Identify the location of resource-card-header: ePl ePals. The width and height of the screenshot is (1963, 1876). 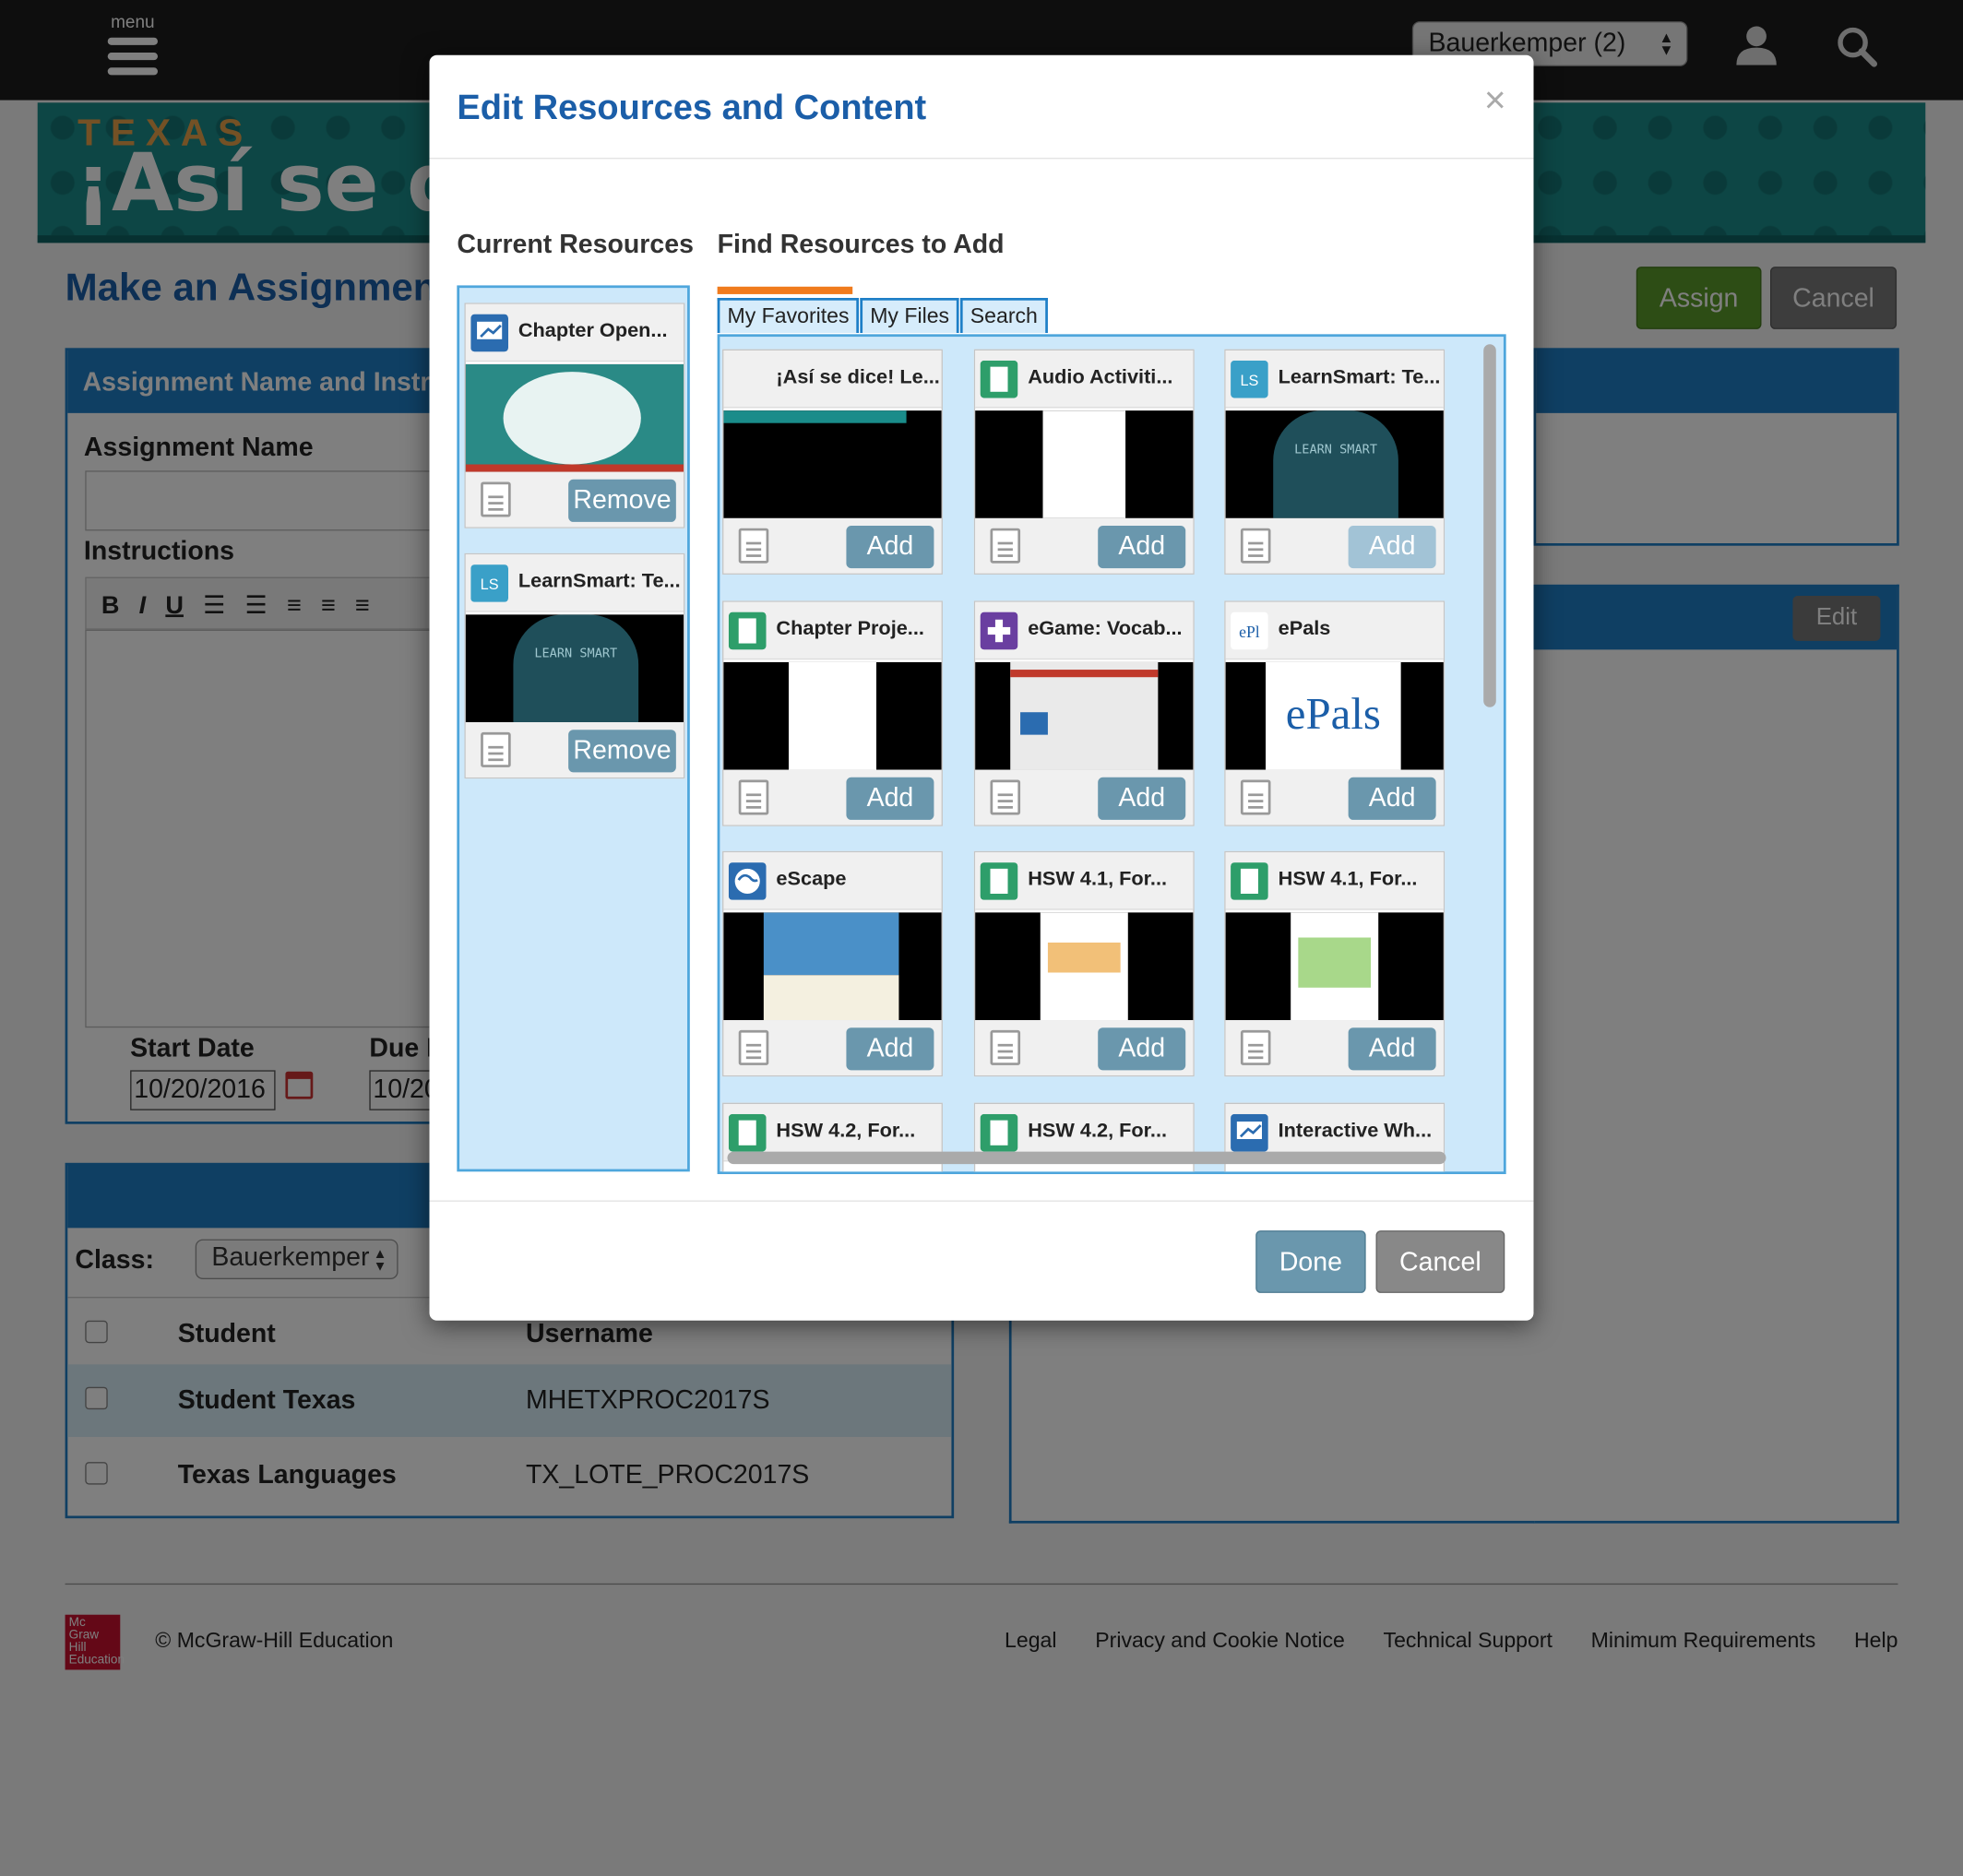
(1334, 631).